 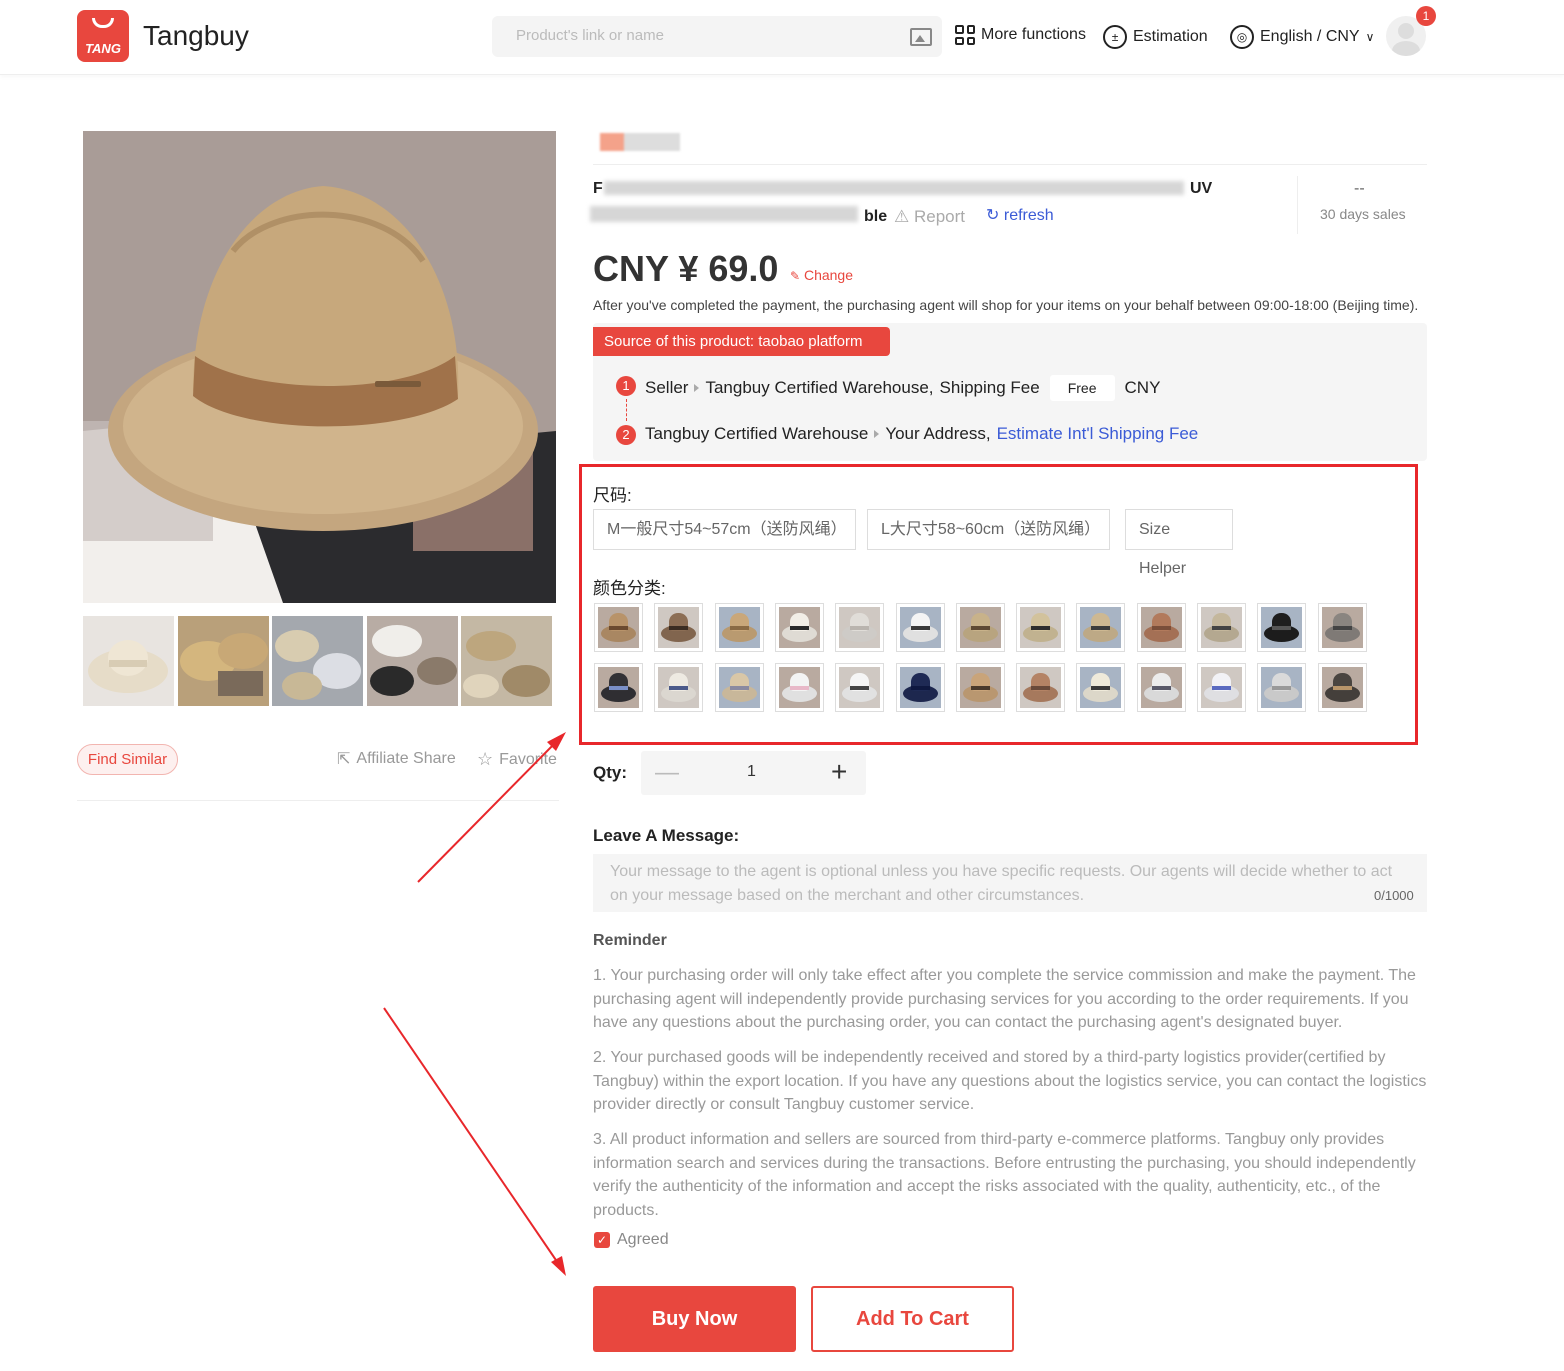 I want to click on favorite-label: Favorite, so click(x=528, y=759).